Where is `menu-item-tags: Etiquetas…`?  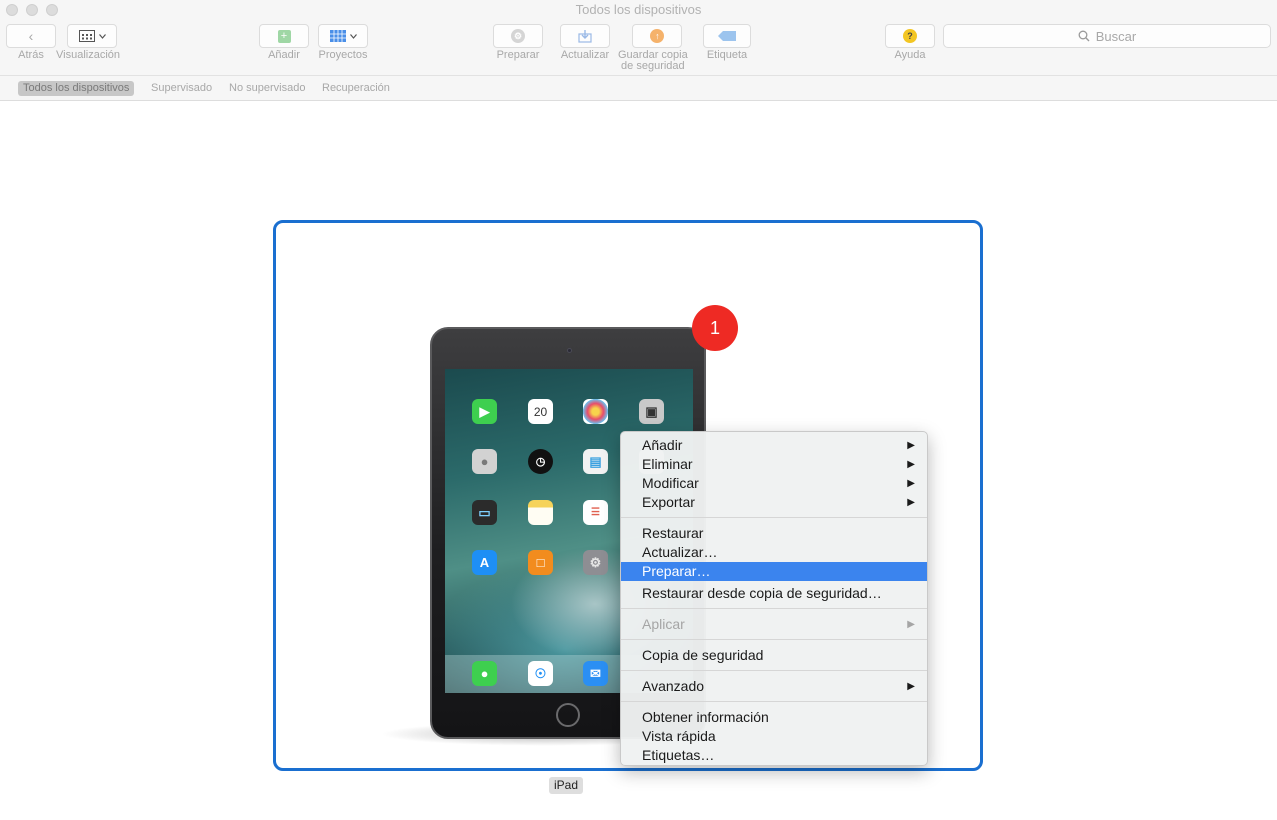
menu-item-tags: Etiquetas… is located at coordinates (774, 755).